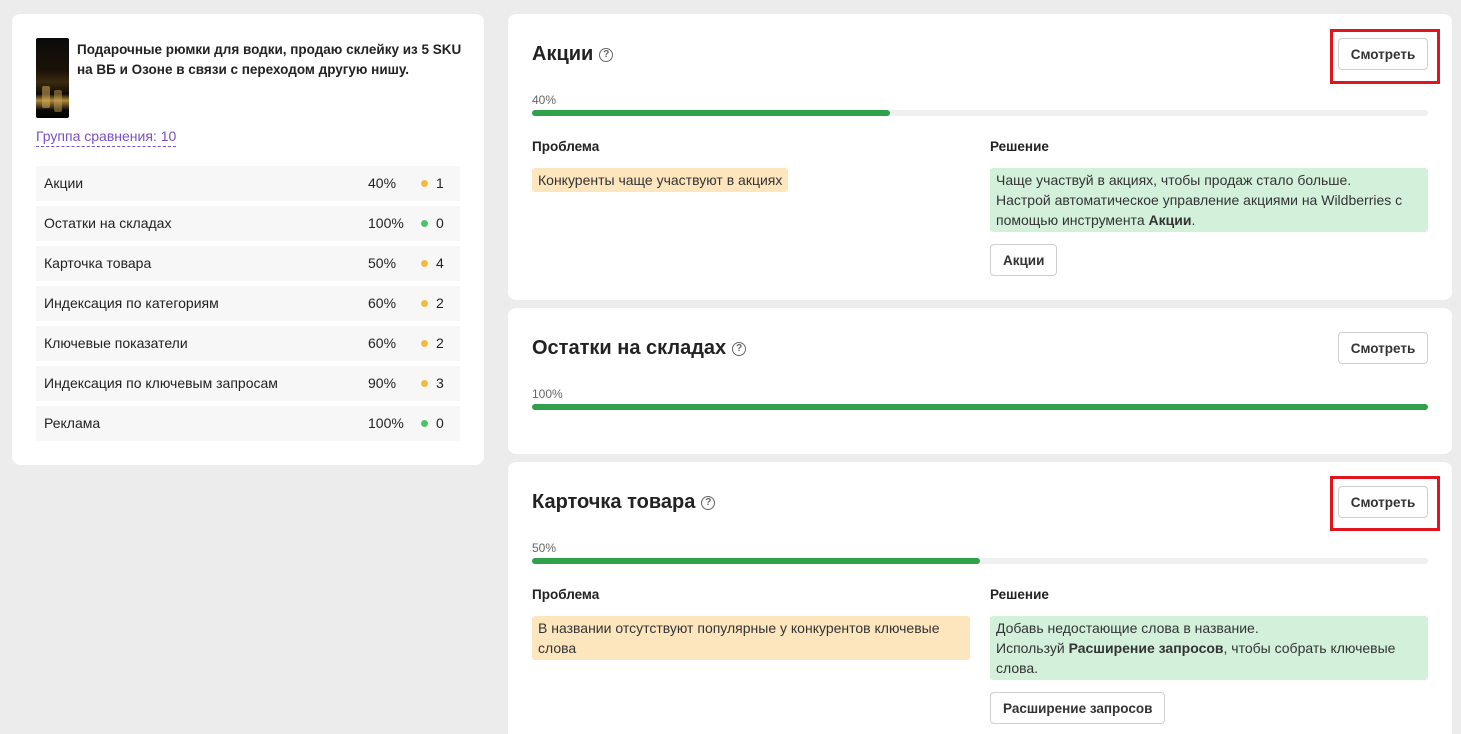 The height and width of the screenshot is (734, 1461). Describe the element at coordinates (382, 183) in the screenshot. I see `metric-percent: 40%` at that location.